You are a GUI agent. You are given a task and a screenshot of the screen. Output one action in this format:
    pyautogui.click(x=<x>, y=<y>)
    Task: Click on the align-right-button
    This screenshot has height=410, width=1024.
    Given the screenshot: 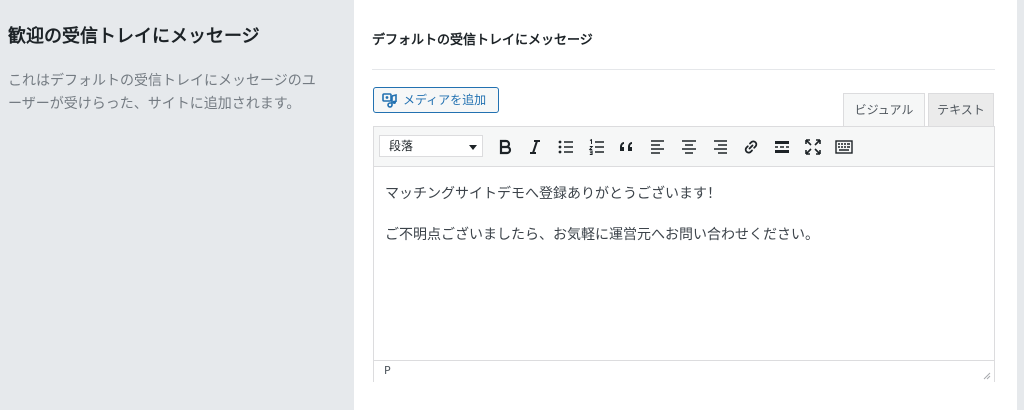 What is the action you would take?
    pyautogui.click(x=720, y=147)
    